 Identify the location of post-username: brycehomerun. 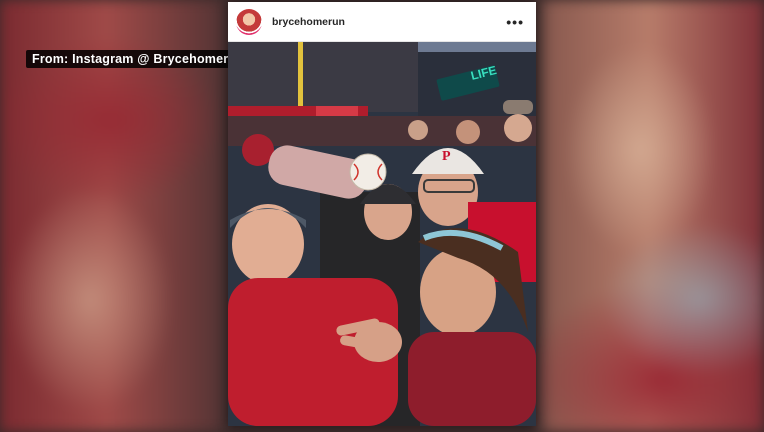
(387, 22).